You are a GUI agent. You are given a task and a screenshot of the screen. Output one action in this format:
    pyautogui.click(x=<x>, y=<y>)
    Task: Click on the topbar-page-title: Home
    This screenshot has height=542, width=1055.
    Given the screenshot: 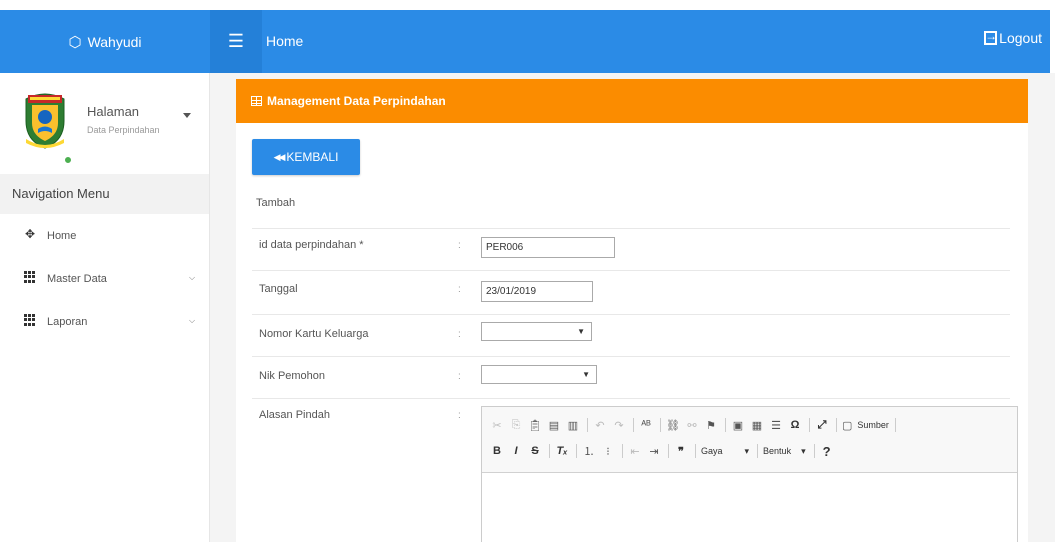 What is the action you would take?
    pyautogui.click(x=285, y=41)
    